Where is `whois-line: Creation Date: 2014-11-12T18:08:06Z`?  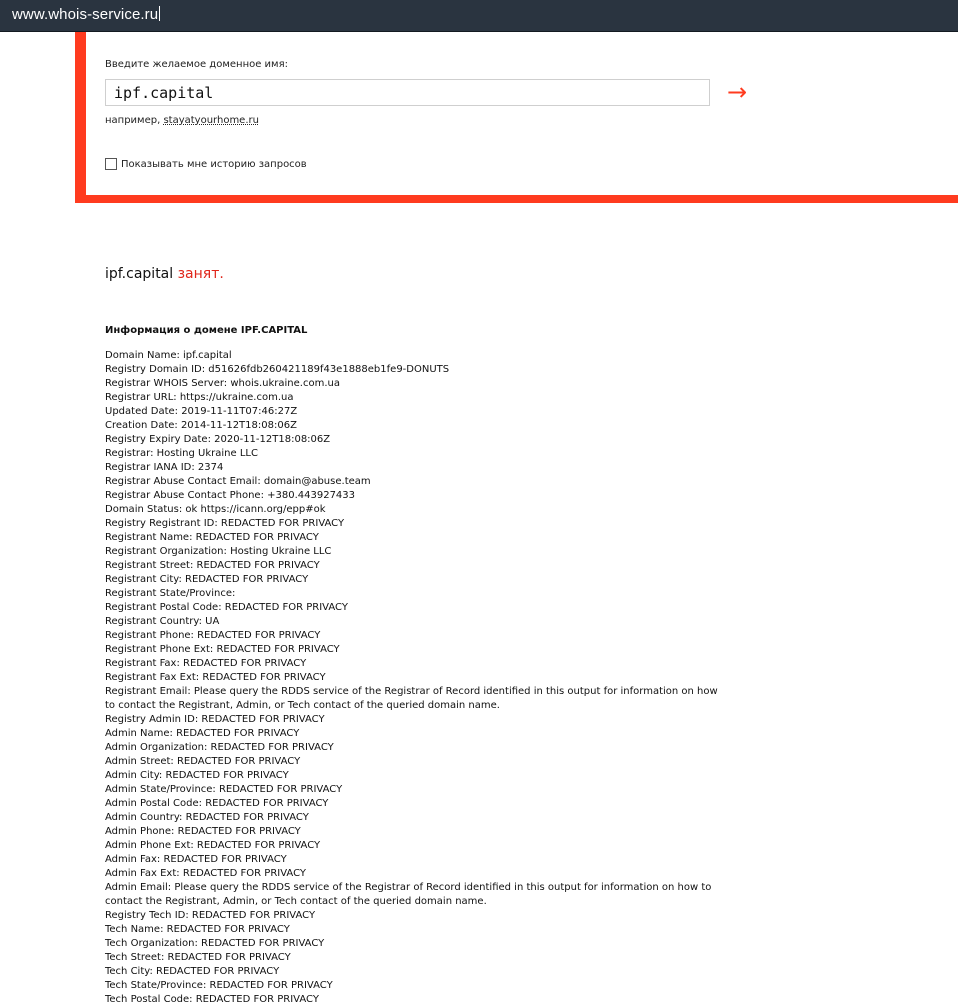
whois-line: Creation Date: 2014-11-12T18:08:06Z is located at coordinates (201, 425).